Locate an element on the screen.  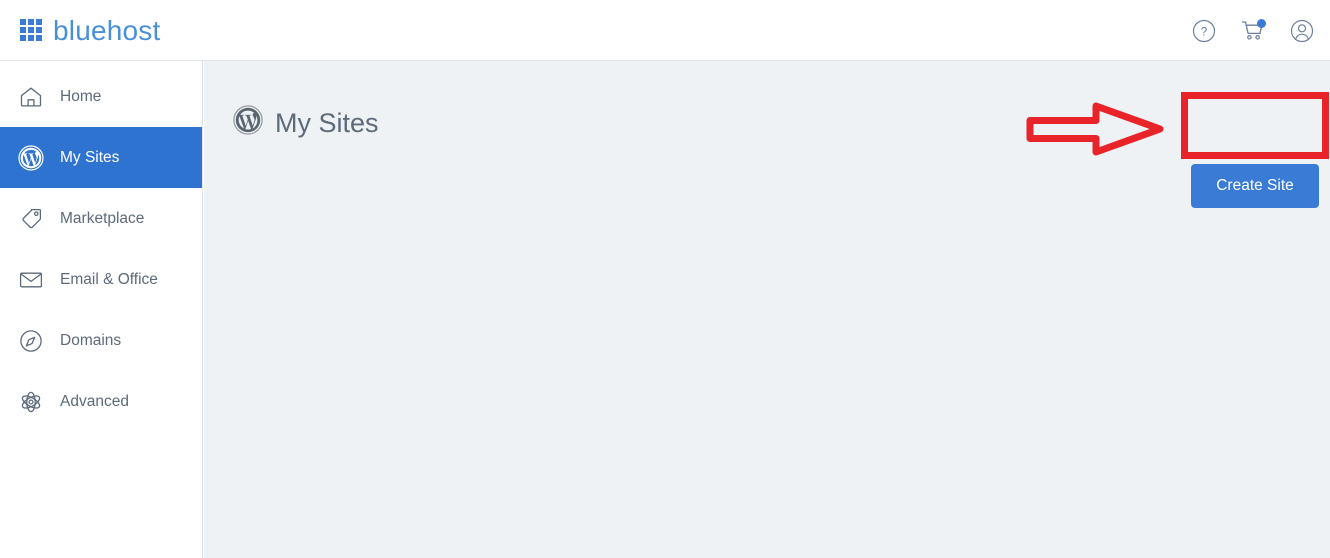
sidebar-item-domains: Domains is located at coordinates (101, 340).